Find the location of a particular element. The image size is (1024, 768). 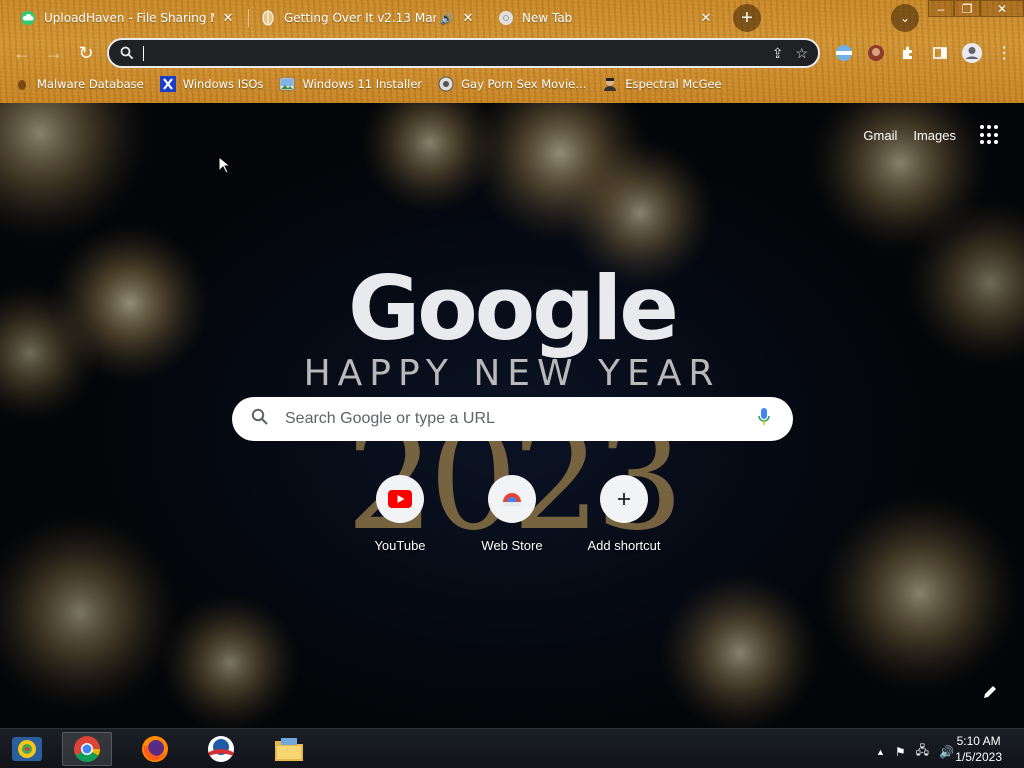

window-controls: – ❐ ✕ is located at coordinates (976, 9).